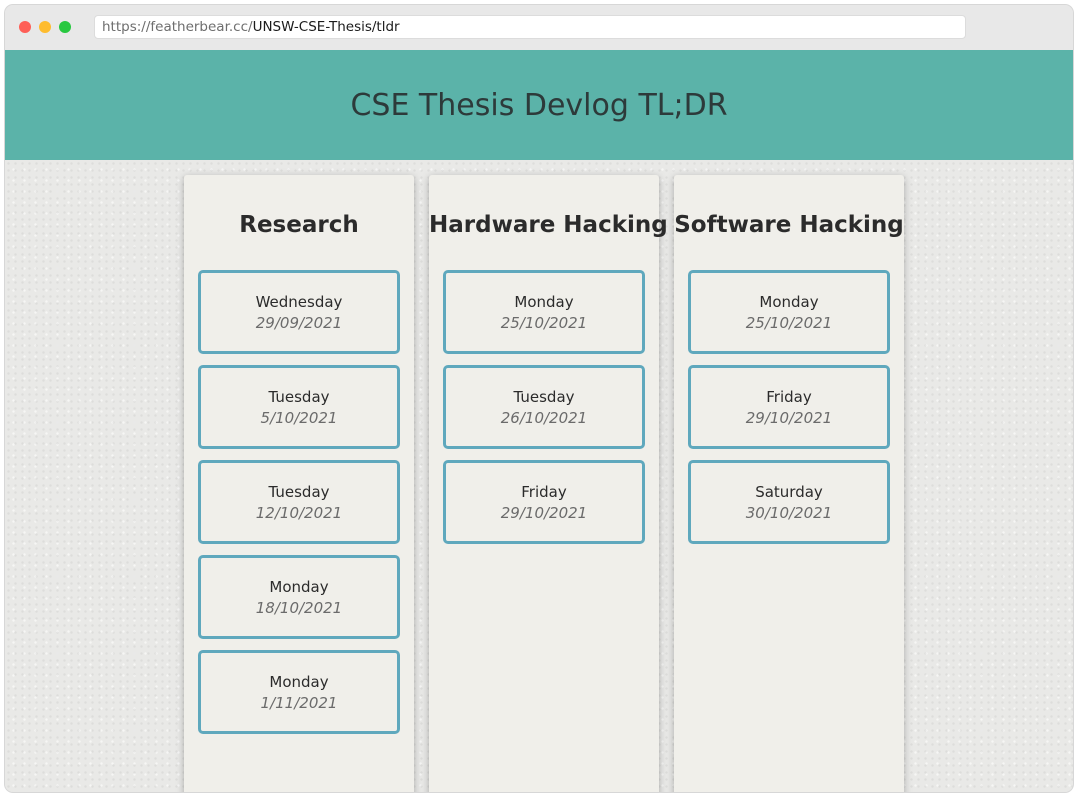  Describe the element at coordinates (548, 225) in the screenshot. I see `column-title: Hardware Hacking` at that location.